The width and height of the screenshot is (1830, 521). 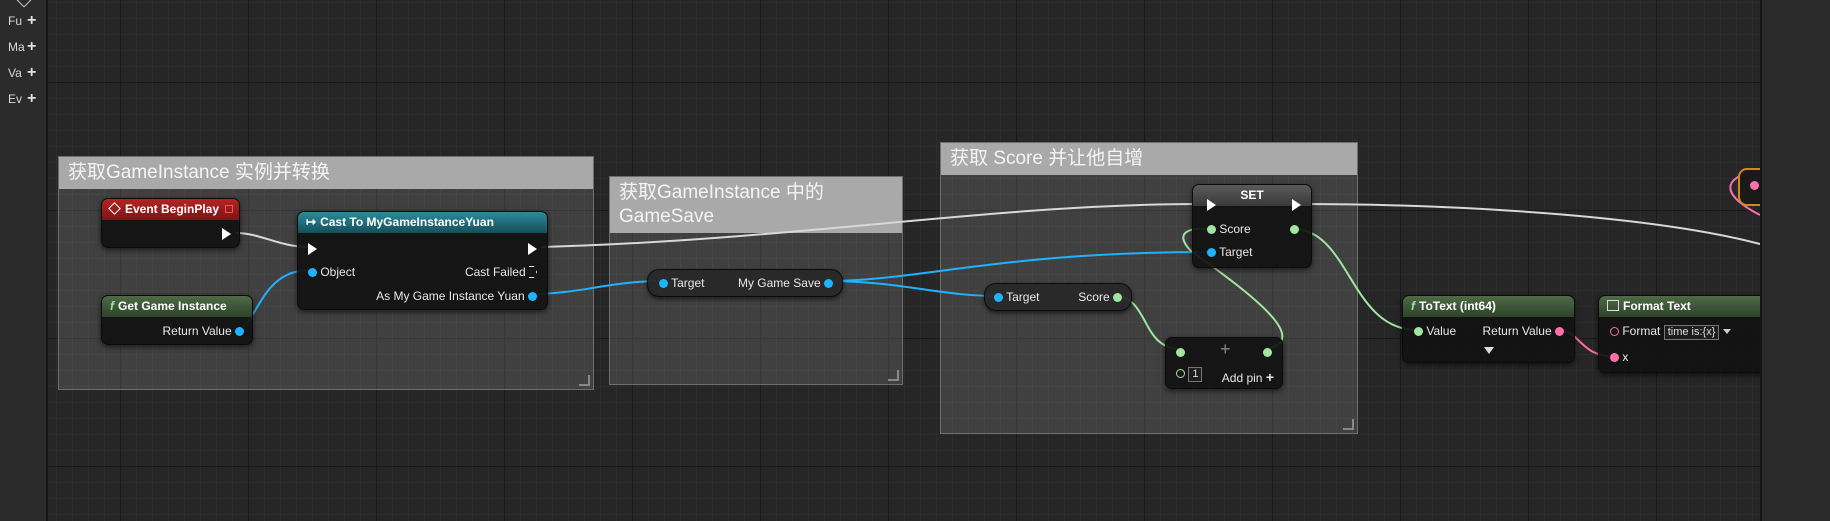 I want to click on format-text-icon, so click(x=1613, y=305).